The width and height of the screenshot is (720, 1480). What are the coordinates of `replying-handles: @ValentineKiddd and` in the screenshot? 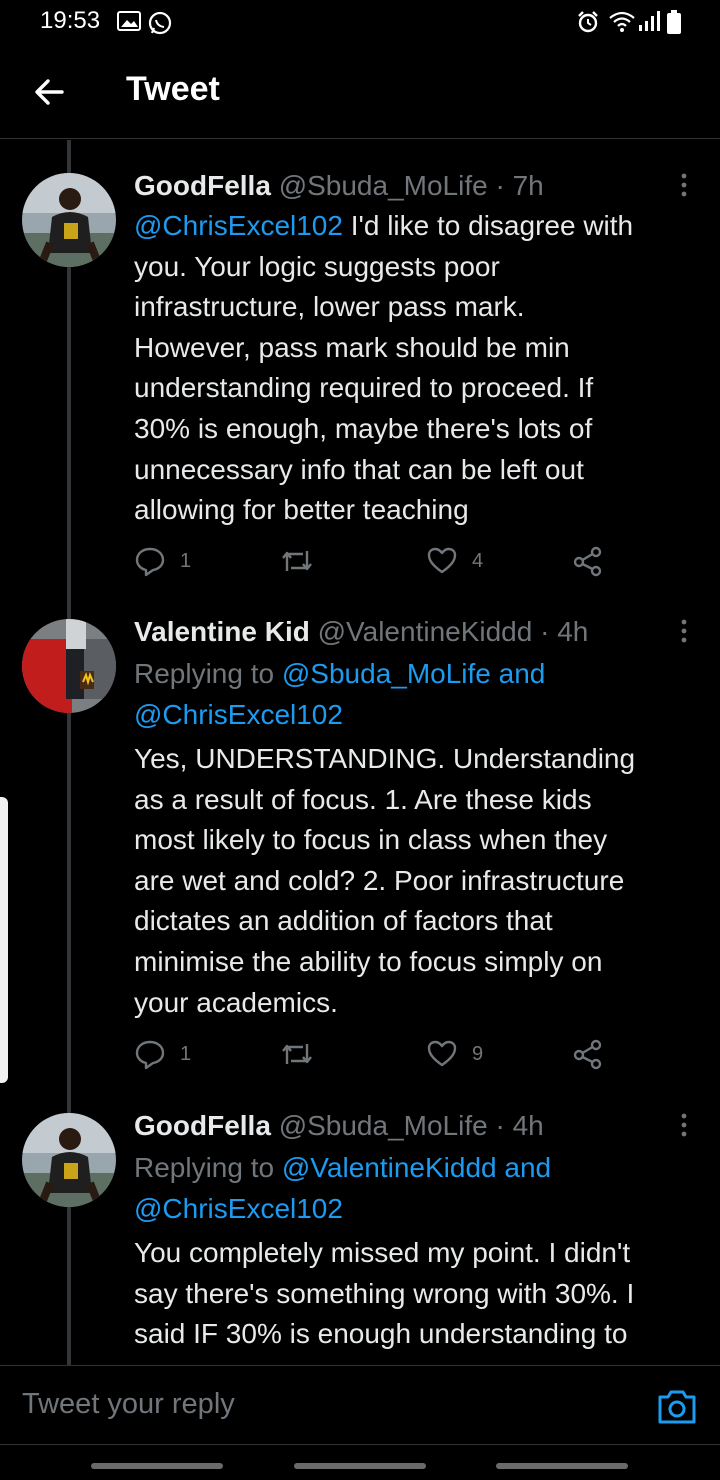 It's located at (416, 1167).